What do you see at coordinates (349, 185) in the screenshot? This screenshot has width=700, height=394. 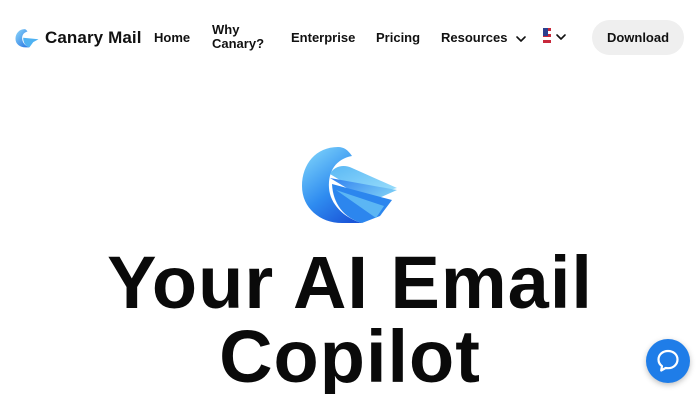 I see `canary-bird-logo-icon` at bounding box center [349, 185].